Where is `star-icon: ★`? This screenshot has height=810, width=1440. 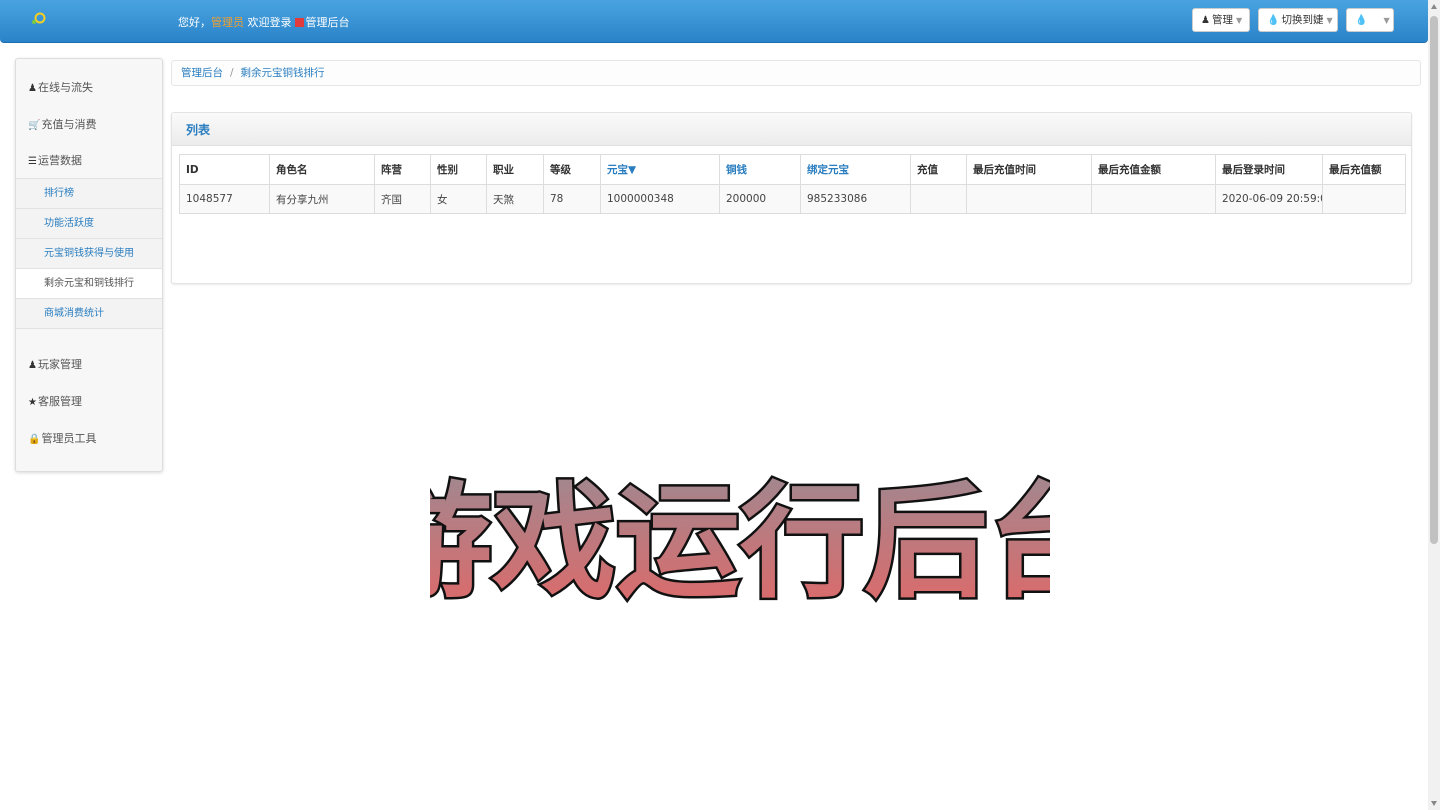 star-icon: ★ is located at coordinates (32, 402).